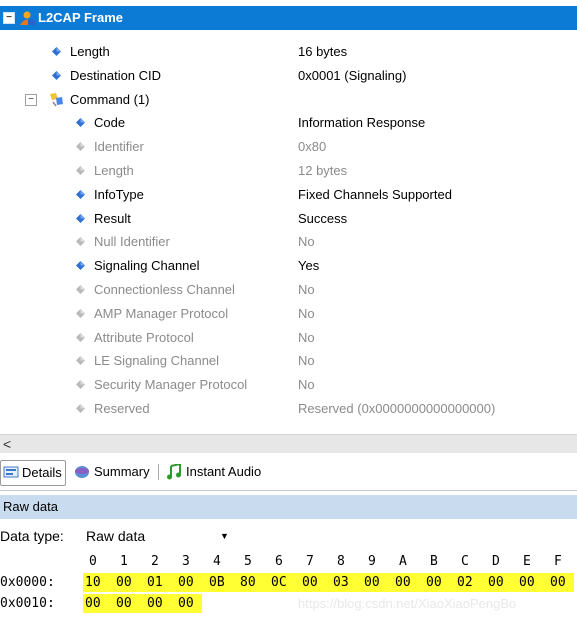 The image size is (577, 626). Describe the element at coordinates (122, 471) in the screenshot. I see `tab-summary-label: Summary` at that location.